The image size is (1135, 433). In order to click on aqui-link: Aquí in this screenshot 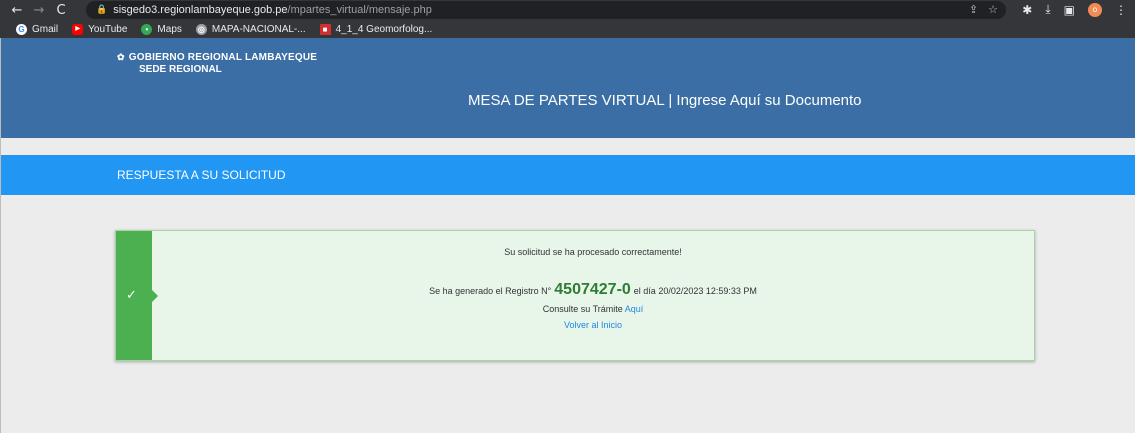, I will do `click(634, 309)`.